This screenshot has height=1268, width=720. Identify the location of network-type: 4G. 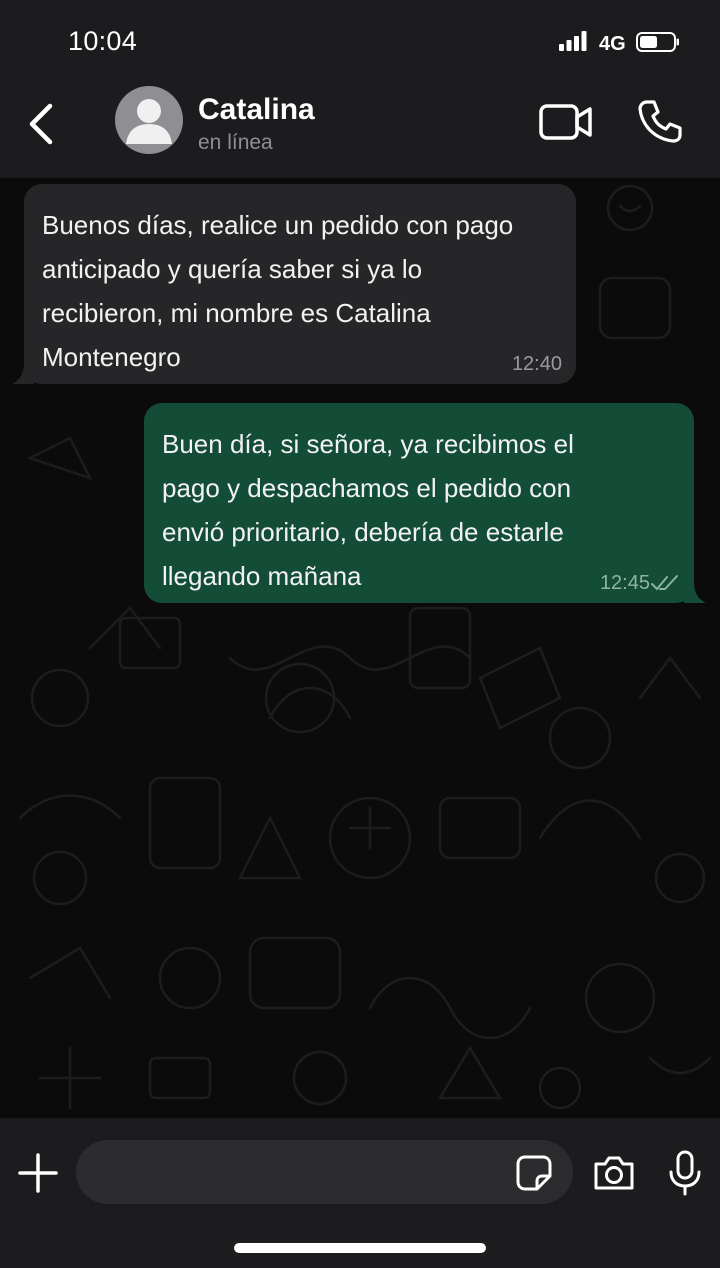
(612, 44).